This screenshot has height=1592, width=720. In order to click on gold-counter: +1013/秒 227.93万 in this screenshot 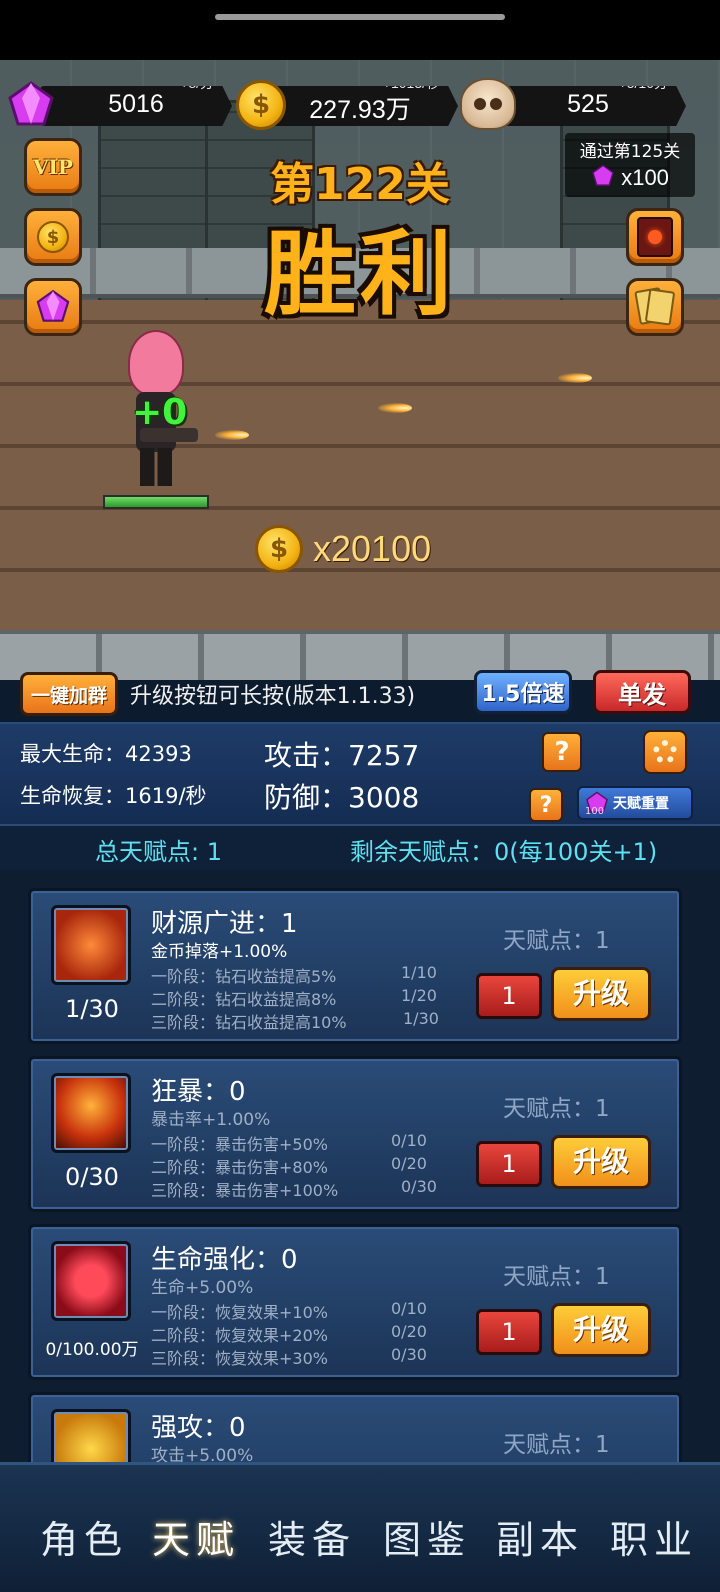, I will do `click(360, 106)`.